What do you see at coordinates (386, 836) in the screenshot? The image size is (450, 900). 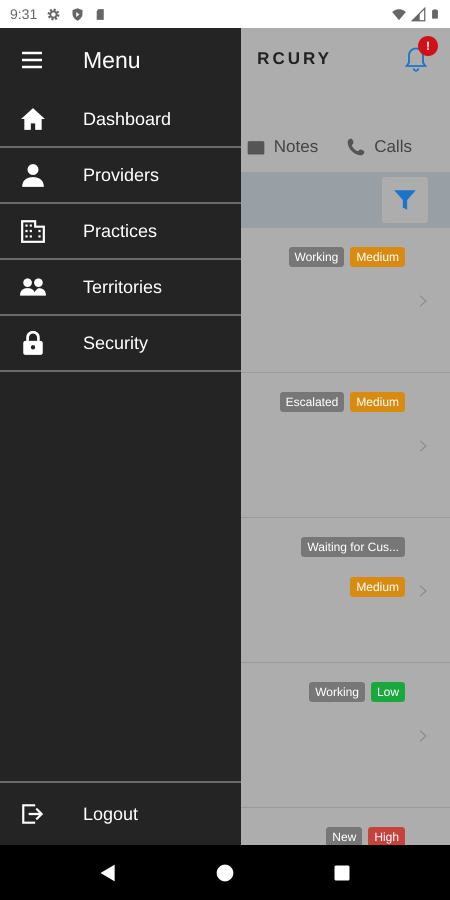 I see `status-badge: High` at bounding box center [386, 836].